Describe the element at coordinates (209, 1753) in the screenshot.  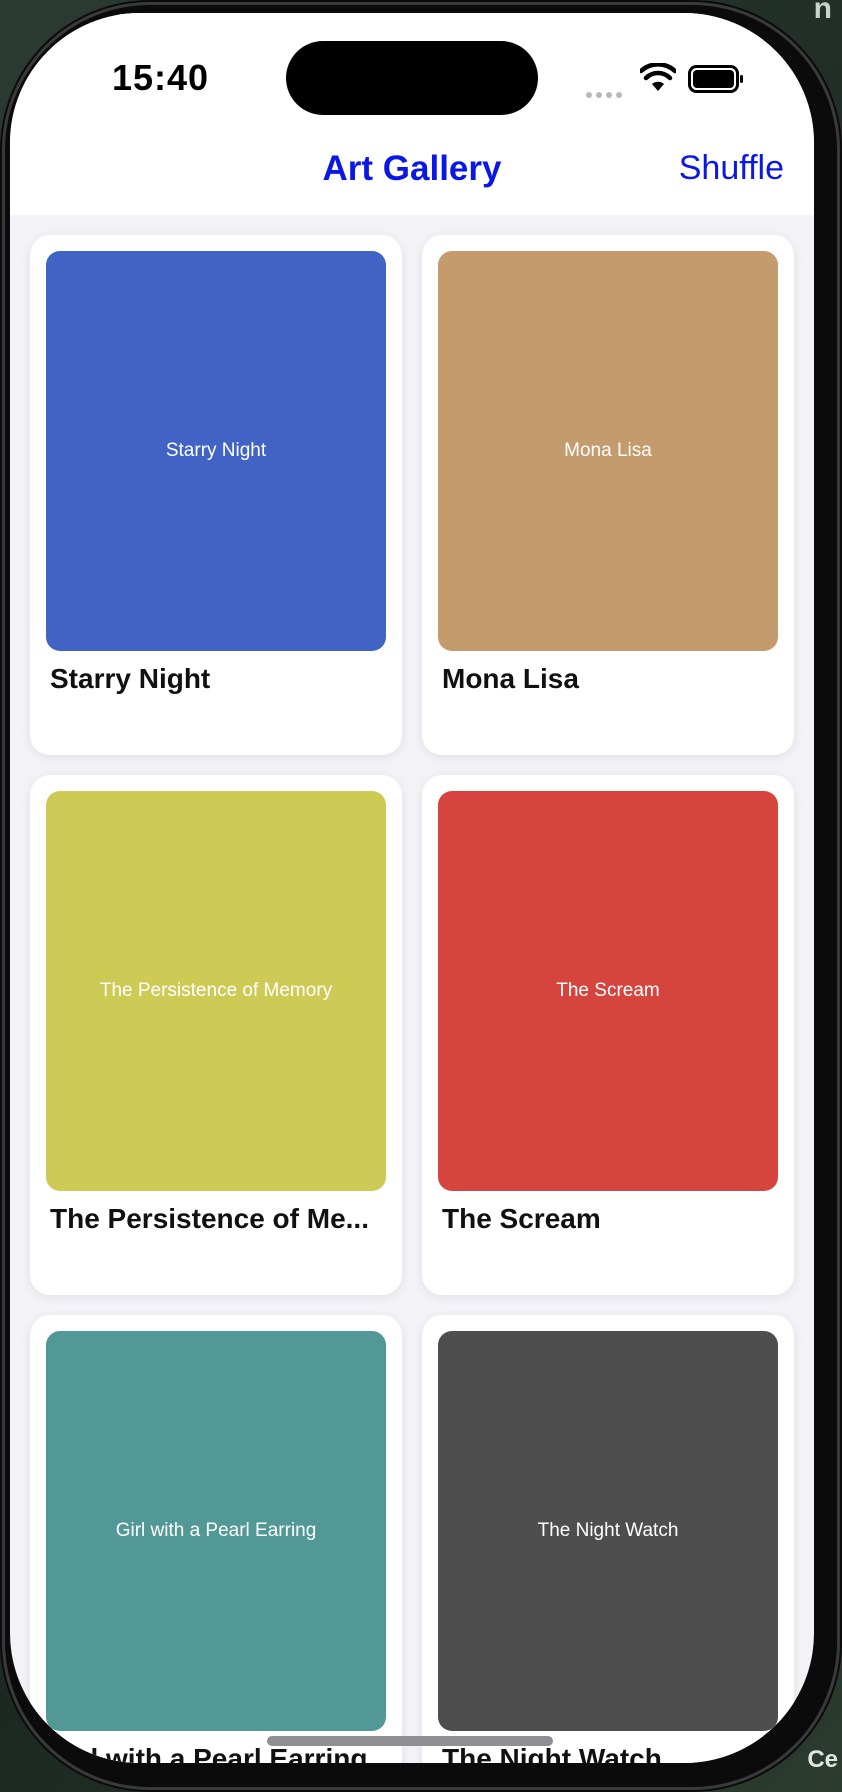
I see `artwork-title: Girl with a Pearl Earring` at that location.